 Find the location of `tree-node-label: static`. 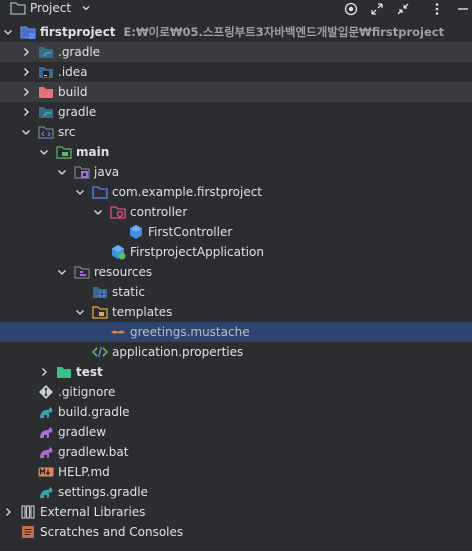

tree-node-label: static is located at coordinates (128, 292).